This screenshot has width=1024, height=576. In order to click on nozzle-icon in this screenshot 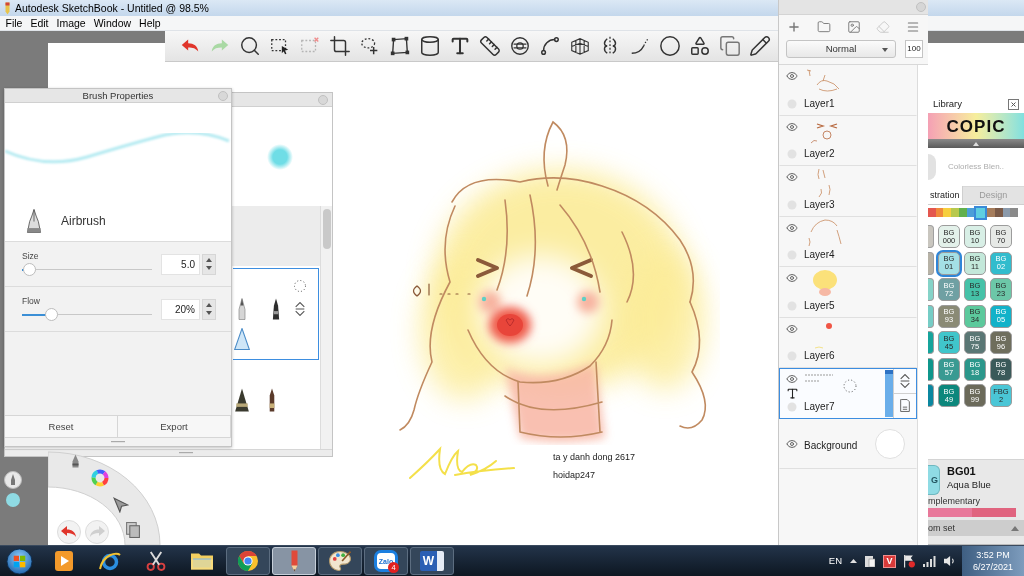, I will do `click(242, 400)`.